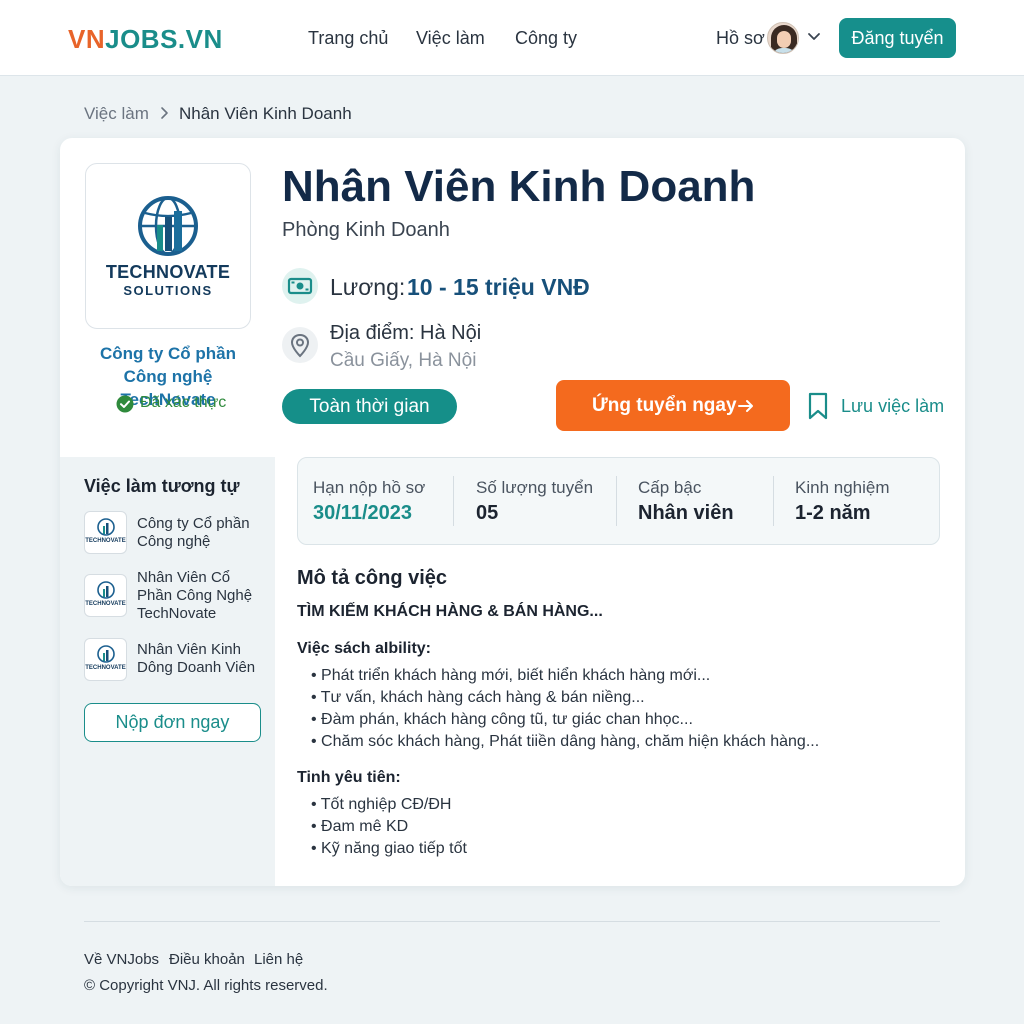 Image resolution: width=1024 pixels, height=1024 pixels. What do you see at coordinates (360, 826) in the screenshot?
I see `list-item: • Đam mê KD` at bounding box center [360, 826].